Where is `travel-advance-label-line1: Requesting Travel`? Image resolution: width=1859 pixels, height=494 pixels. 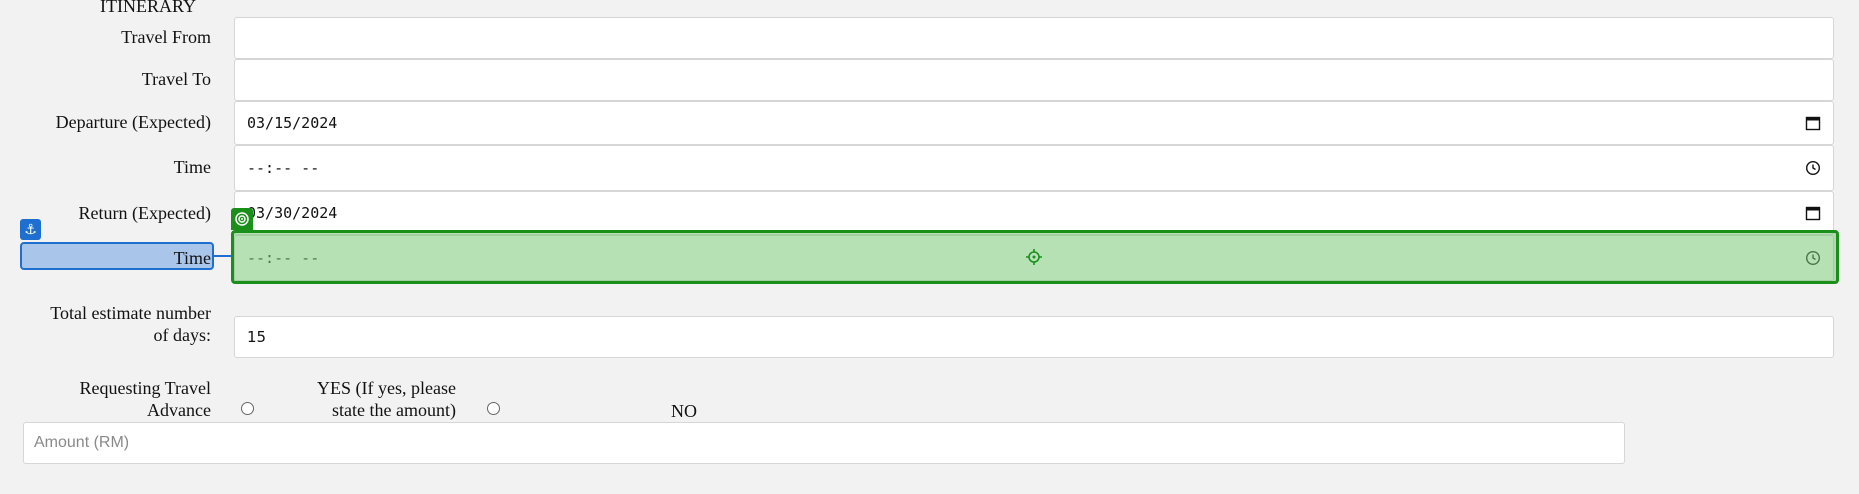 travel-advance-label-line1: Requesting Travel is located at coordinates (145, 388).